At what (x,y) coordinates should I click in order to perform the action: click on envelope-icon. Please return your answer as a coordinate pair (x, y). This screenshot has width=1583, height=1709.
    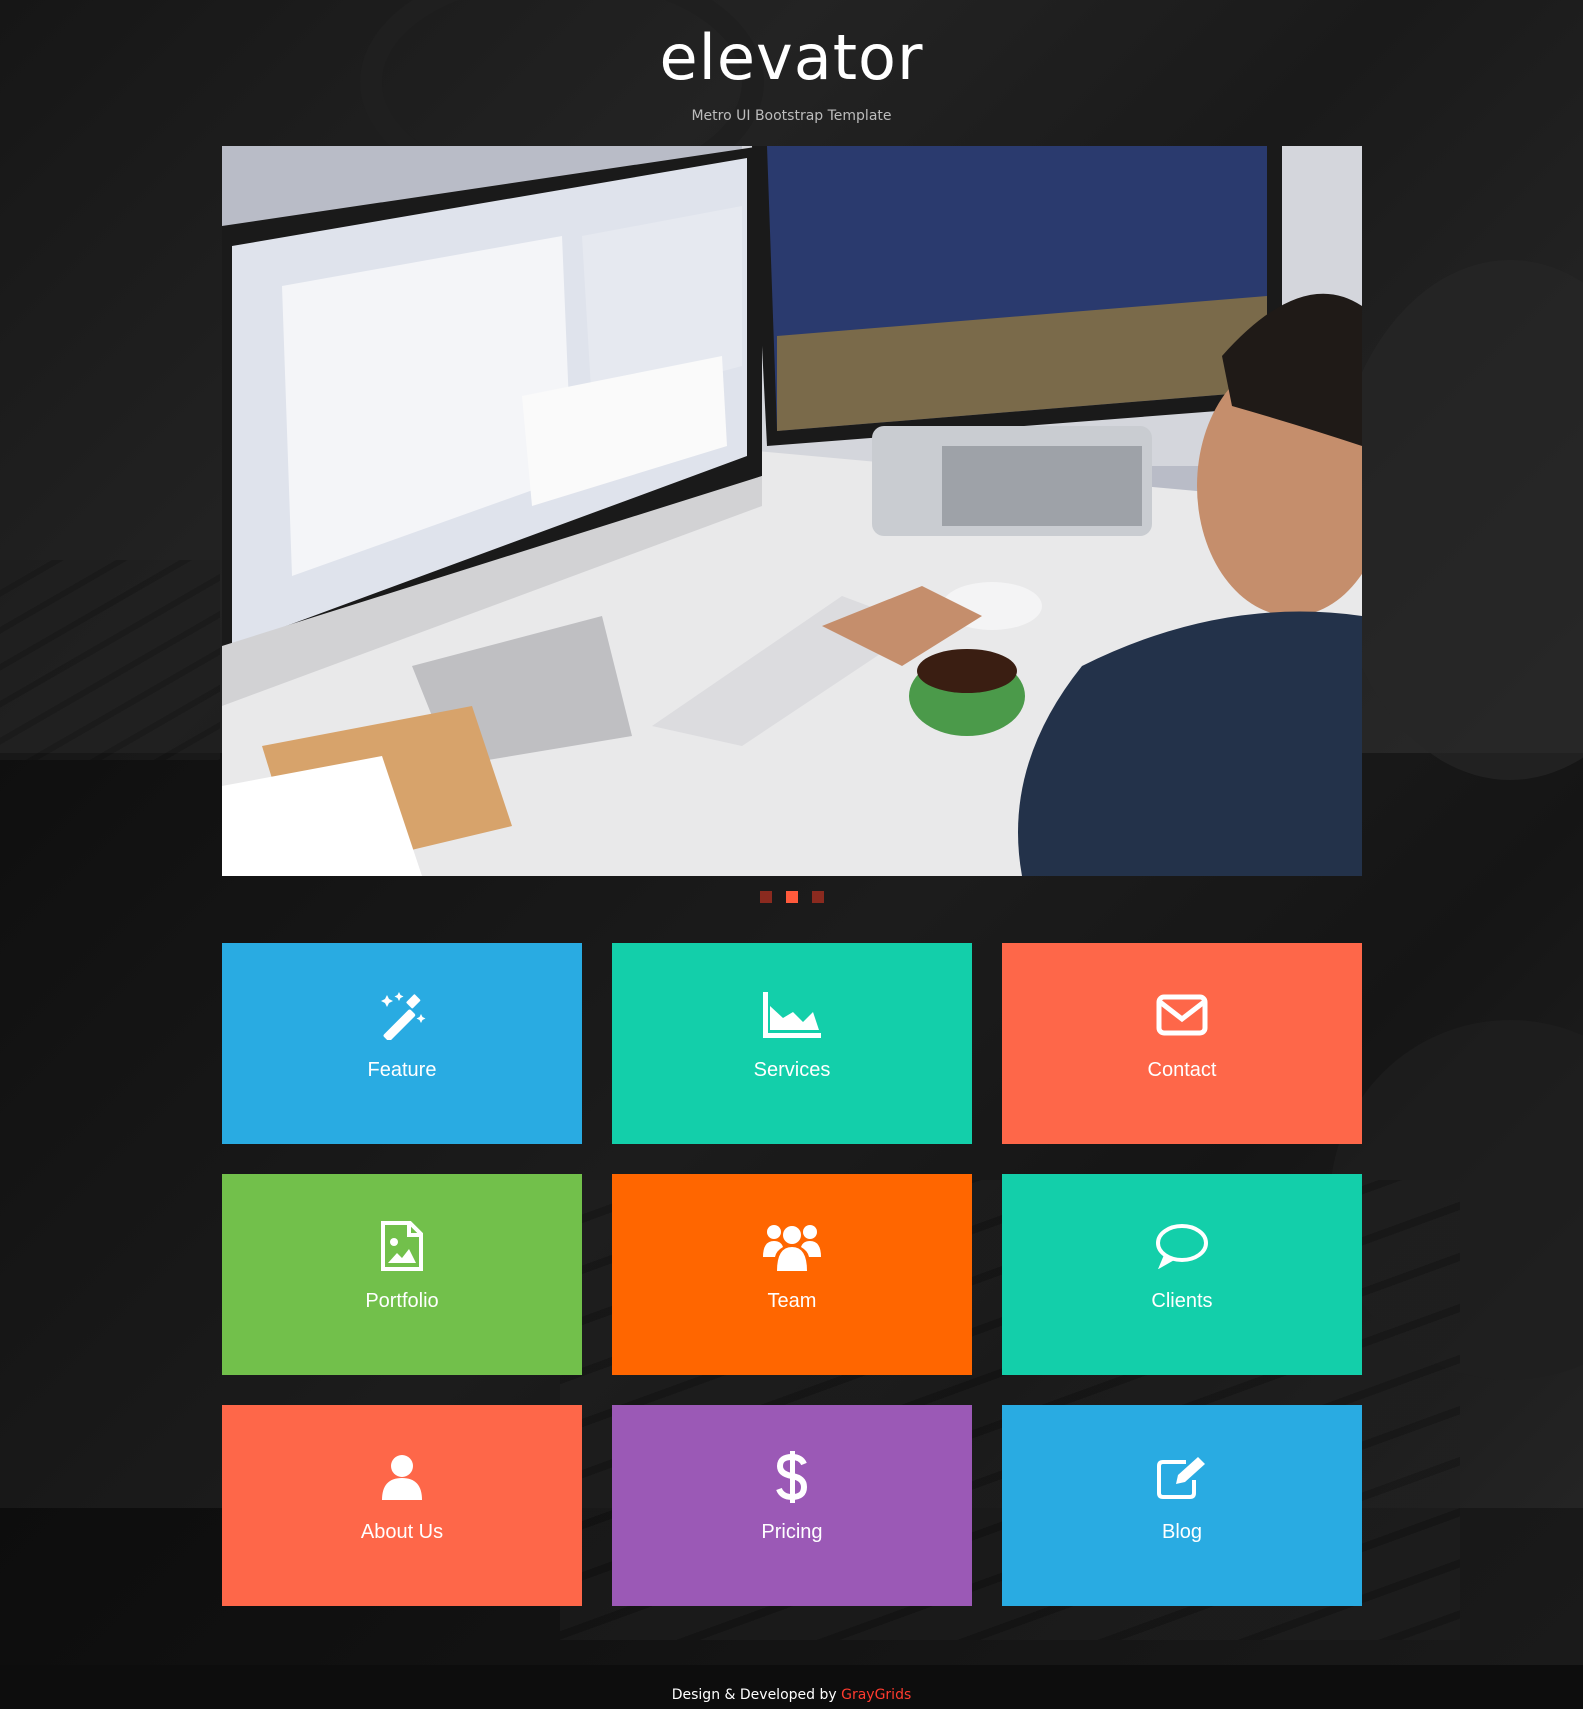
    Looking at the image, I should click on (1182, 1015).